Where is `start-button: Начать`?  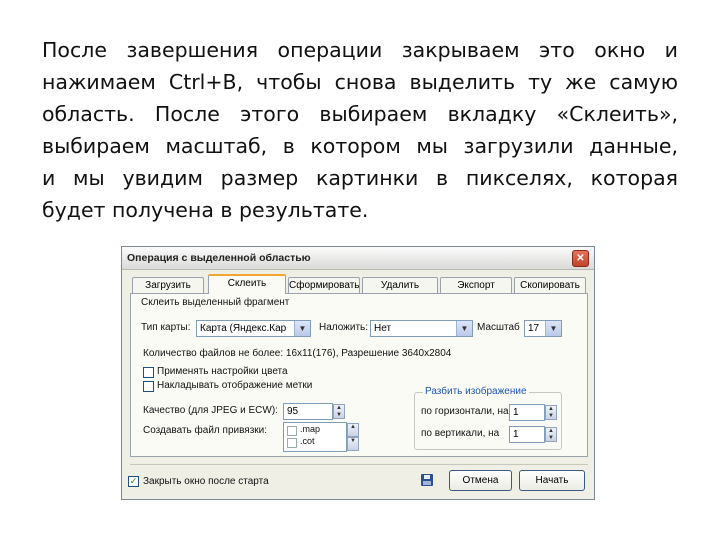
start-button: Начать is located at coordinates (552, 480).